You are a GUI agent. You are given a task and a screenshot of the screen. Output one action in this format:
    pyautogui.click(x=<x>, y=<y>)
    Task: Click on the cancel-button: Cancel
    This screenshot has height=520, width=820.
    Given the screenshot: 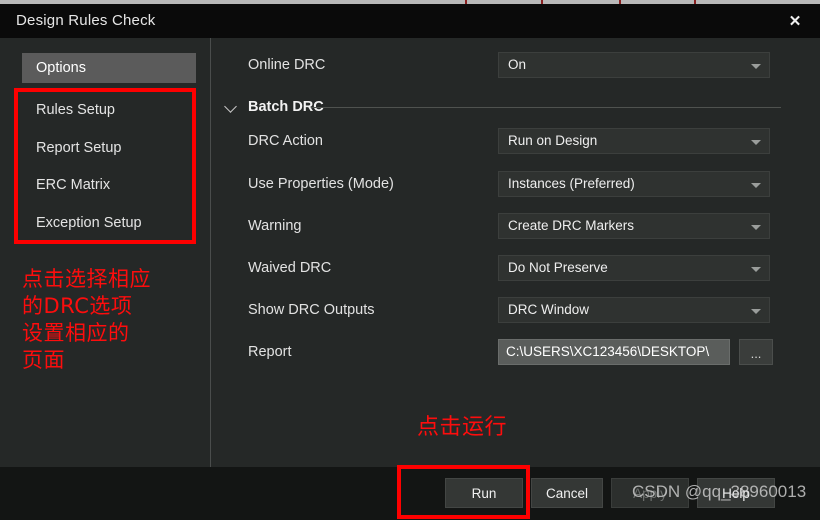 What is the action you would take?
    pyautogui.click(x=567, y=493)
    